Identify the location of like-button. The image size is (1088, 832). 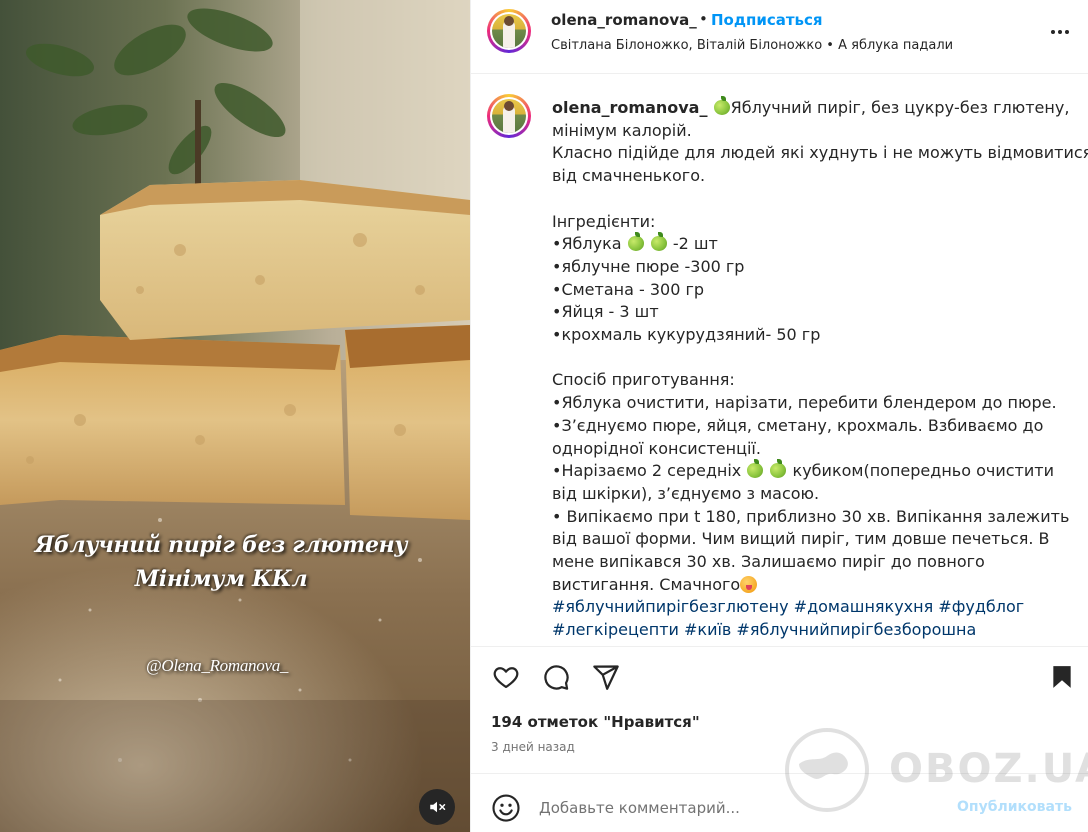
(506, 677).